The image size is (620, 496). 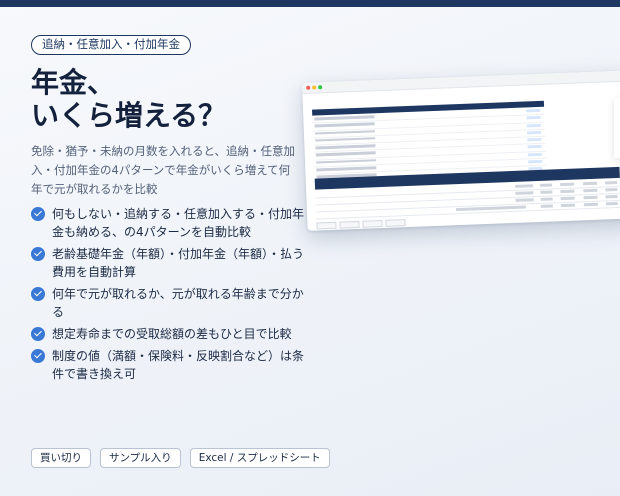 I want to click on feature-item: 何もしない・追納する・任意加入する・付加年金も納める、の4パターンを自動比較, so click(x=168, y=223).